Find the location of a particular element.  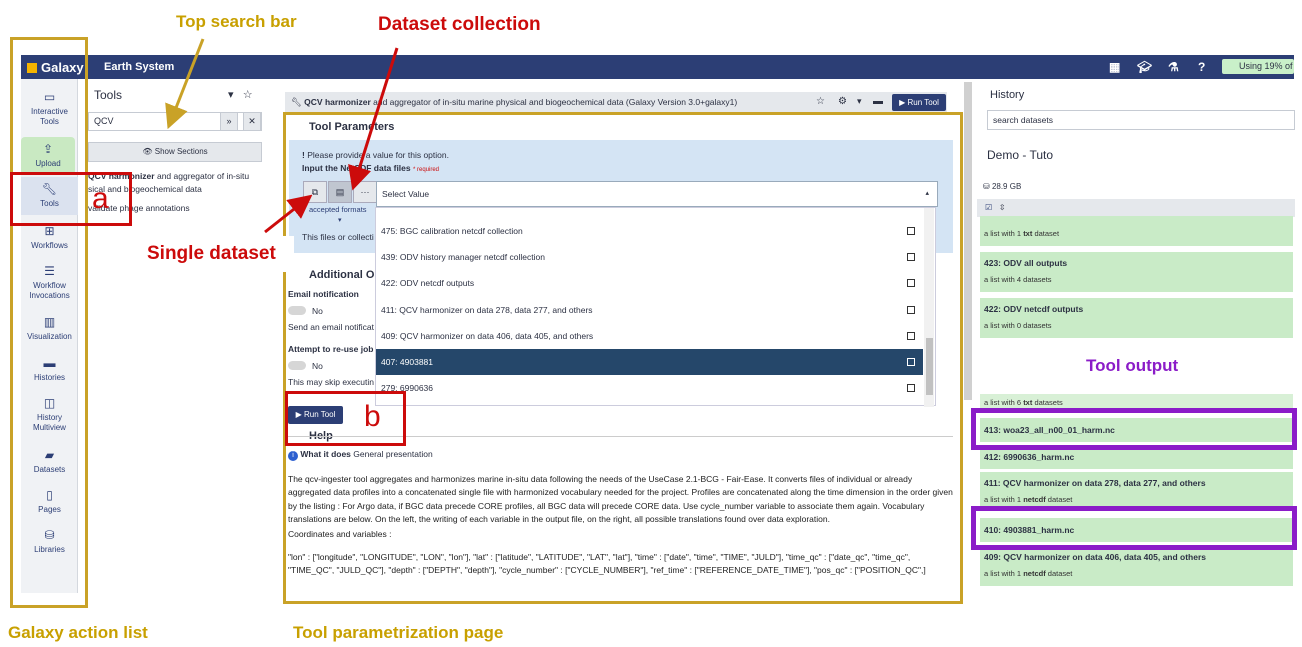

arrow-top-search-bar is located at coordinates (185, 84).